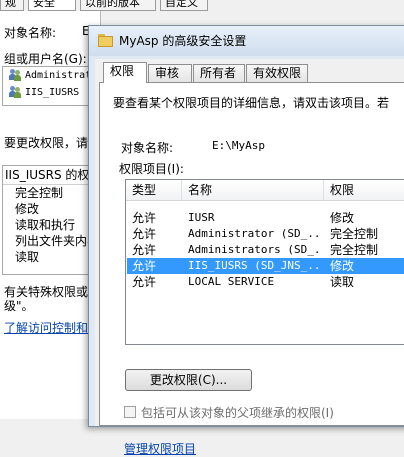 This screenshot has width=404, height=457. Describe the element at coordinates (237, 413) in the screenshot. I see `inherit-checkbox-label: 包括可从该对象的父项继承的权限(I)` at that location.